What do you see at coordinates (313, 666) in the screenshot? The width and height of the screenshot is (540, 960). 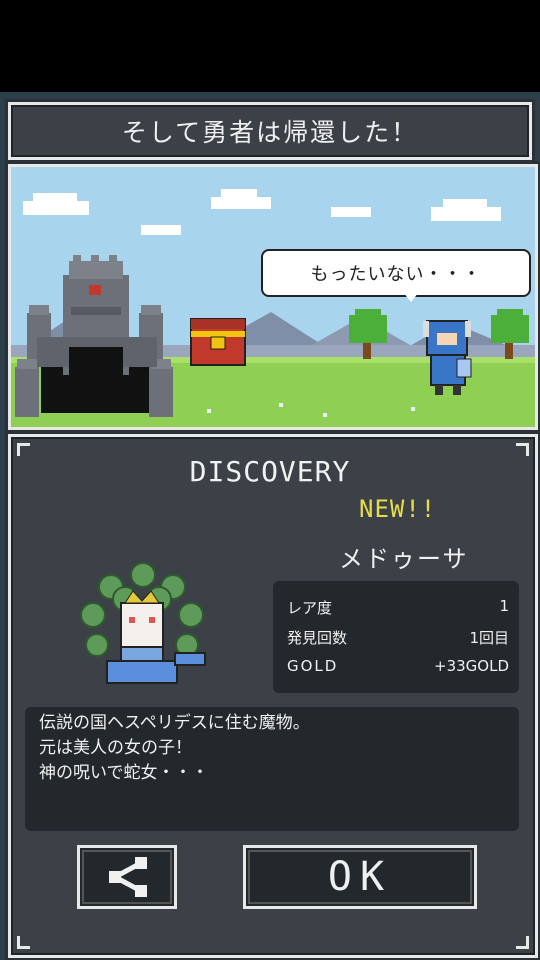 I see `stat-label: GOLD` at bounding box center [313, 666].